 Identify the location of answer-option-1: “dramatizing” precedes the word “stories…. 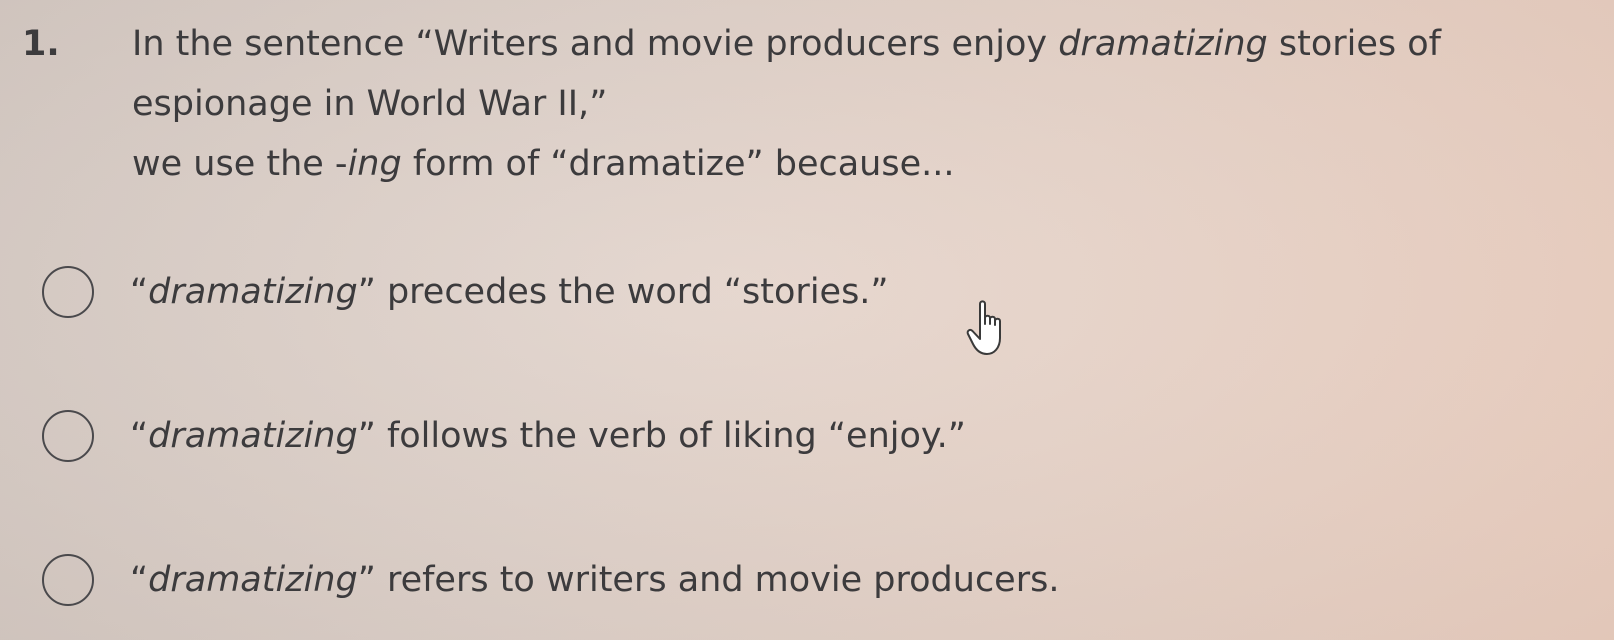
(465, 292).